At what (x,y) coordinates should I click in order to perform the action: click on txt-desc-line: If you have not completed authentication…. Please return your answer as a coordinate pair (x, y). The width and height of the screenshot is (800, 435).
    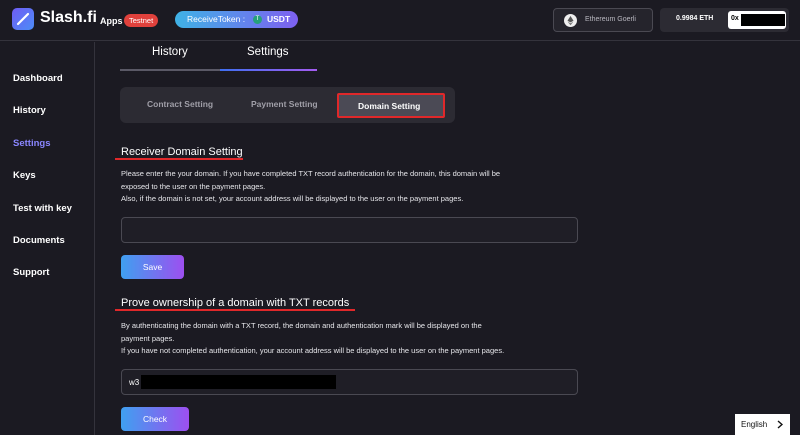
    Looking at the image, I should click on (313, 350).